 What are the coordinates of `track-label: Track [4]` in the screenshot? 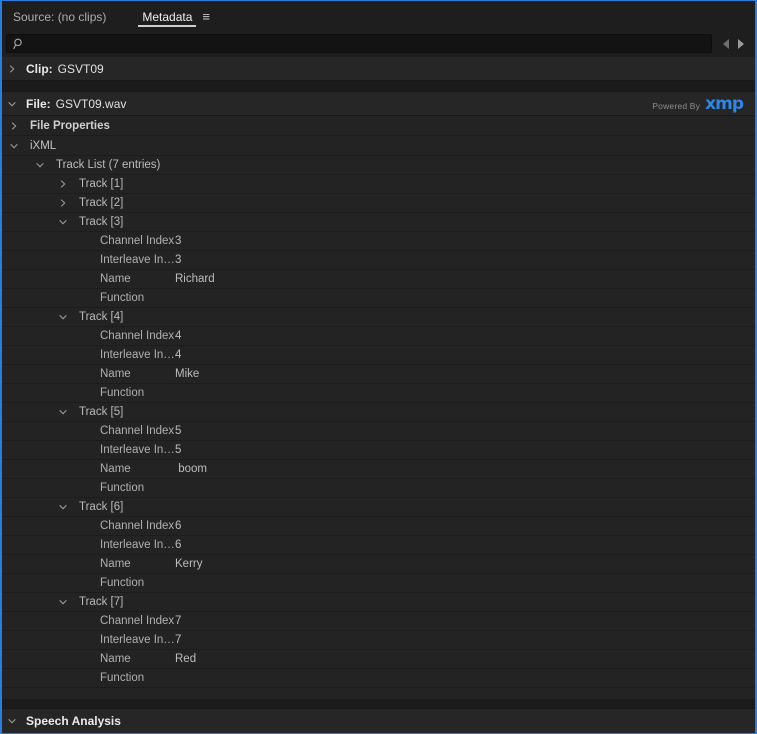 It's located at (101, 317).